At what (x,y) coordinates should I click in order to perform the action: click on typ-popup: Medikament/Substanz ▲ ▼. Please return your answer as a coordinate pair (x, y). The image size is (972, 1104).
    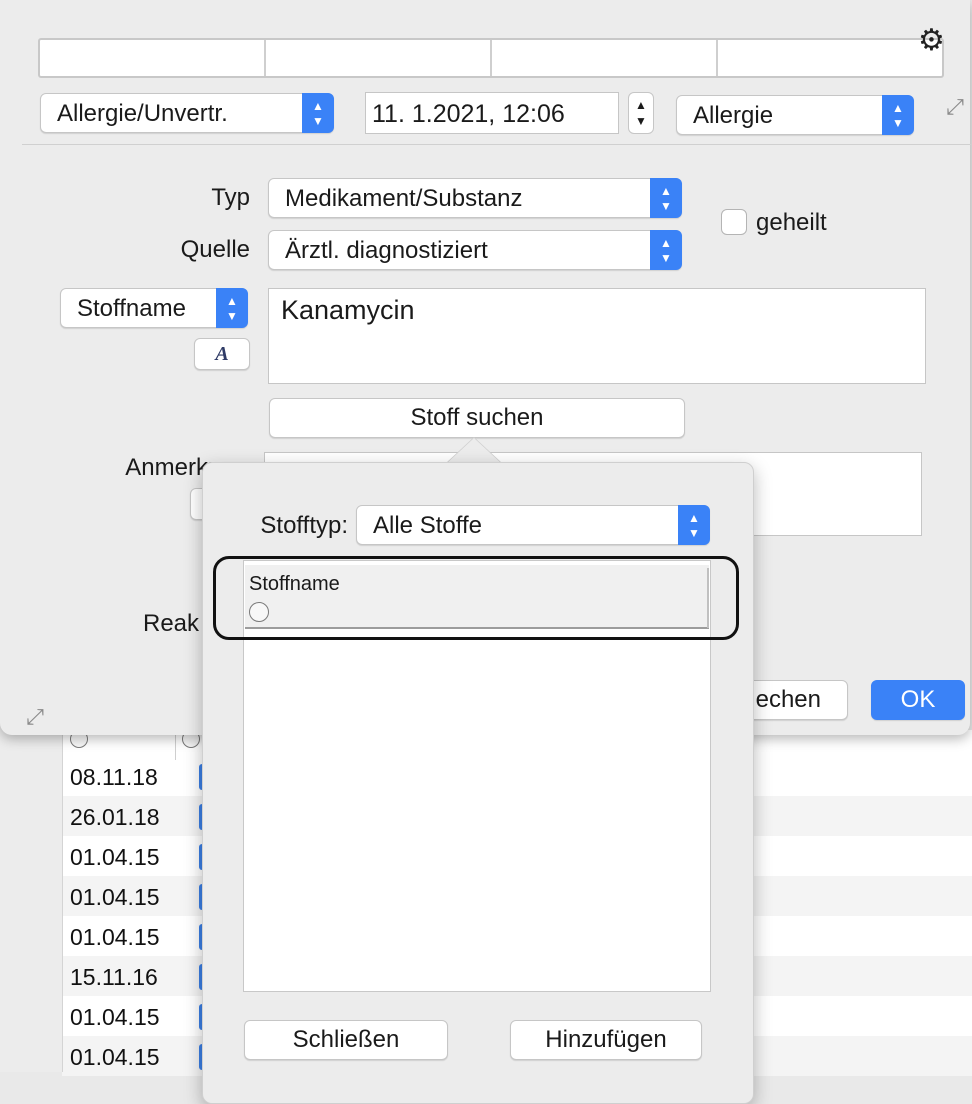
    Looking at the image, I should click on (475, 198).